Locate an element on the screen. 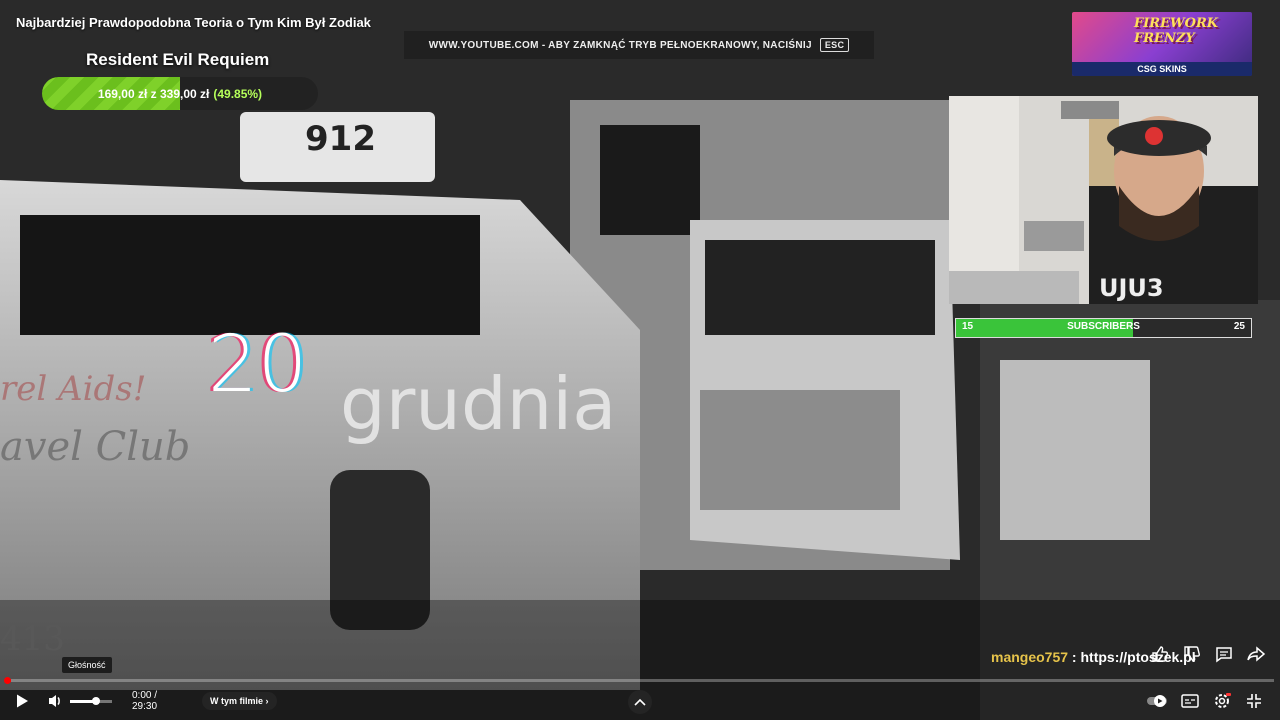  subtitles-icon is located at coordinates (1190, 701).